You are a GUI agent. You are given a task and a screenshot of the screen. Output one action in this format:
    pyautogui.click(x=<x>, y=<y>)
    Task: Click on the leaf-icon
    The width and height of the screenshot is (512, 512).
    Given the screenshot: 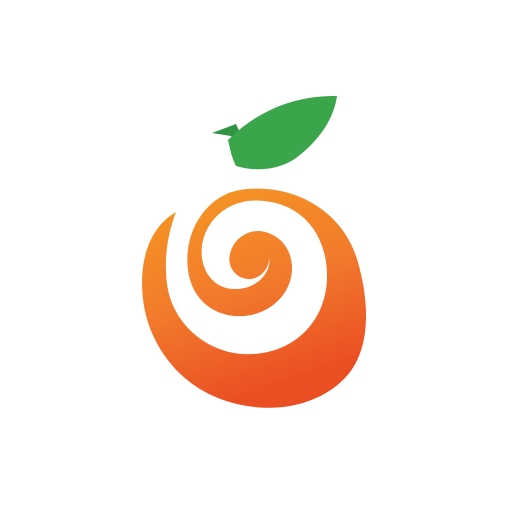 What is the action you would take?
    pyautogui.click(x=282, y=132)
    